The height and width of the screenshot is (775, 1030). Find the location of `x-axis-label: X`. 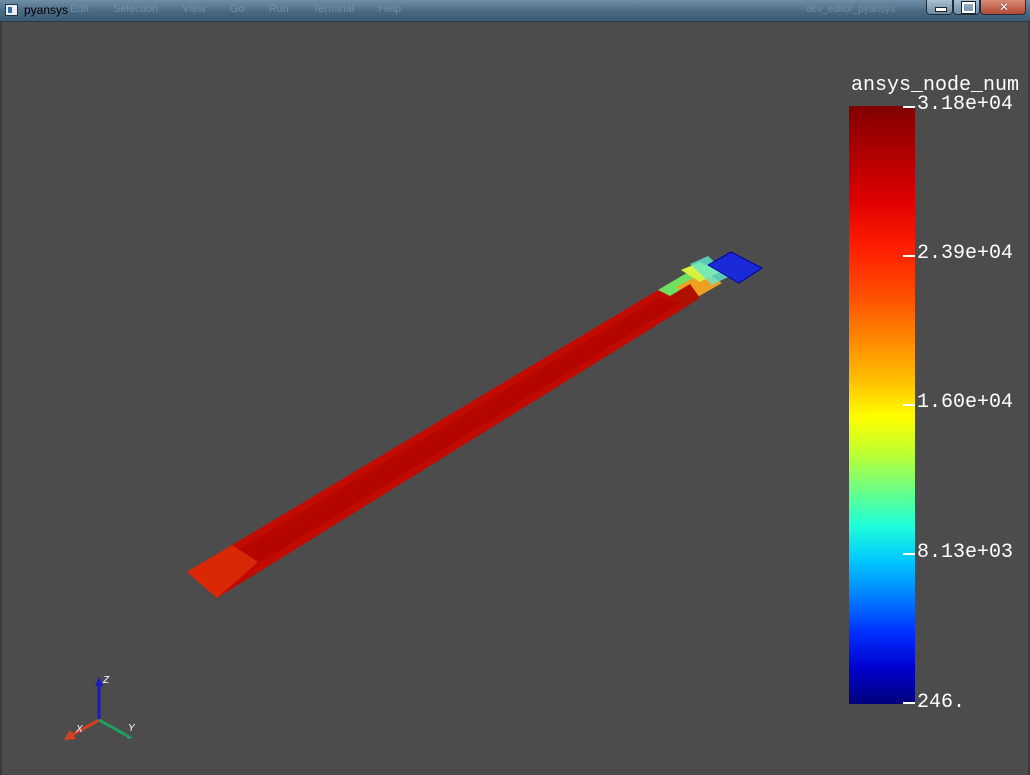

x-axis-label: X is located at coordinates (79, 729).